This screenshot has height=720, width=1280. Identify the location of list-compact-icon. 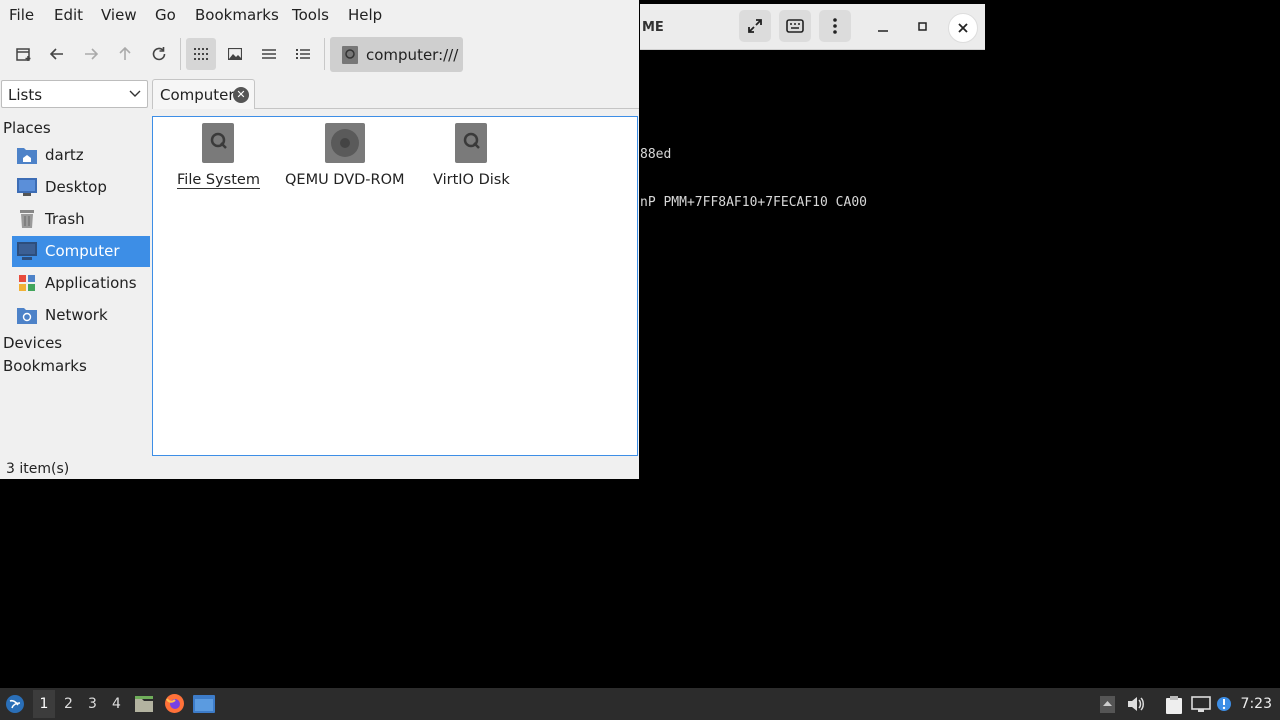
(269, 54).